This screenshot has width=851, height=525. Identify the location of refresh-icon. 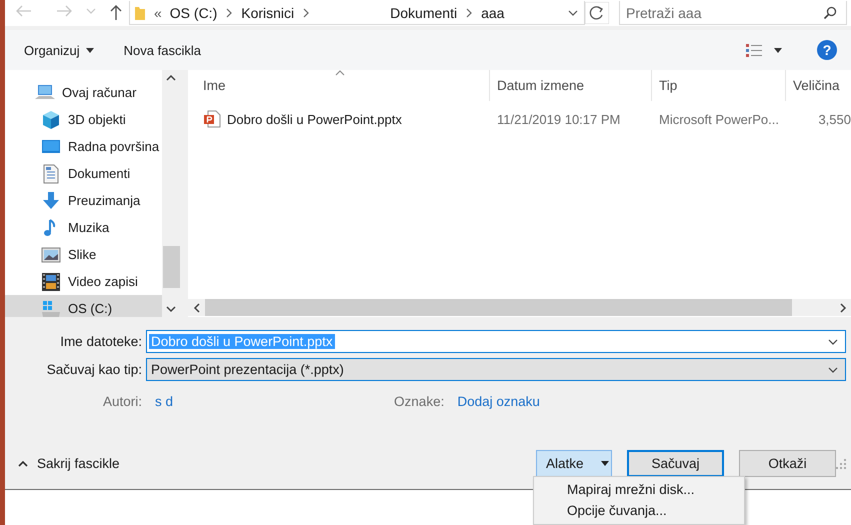
(597, 13).